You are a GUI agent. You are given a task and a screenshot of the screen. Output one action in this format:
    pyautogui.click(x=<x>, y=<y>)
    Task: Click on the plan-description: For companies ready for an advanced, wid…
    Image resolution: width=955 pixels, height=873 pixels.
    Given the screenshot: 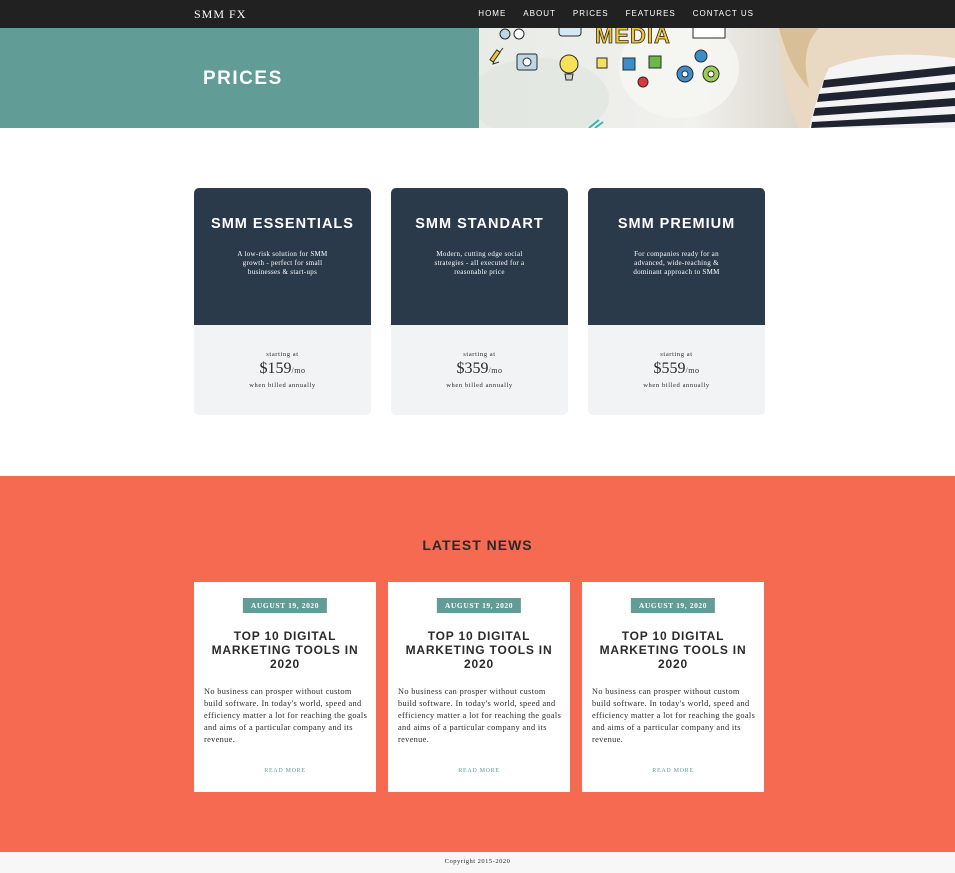 What is the action you would take?
    pyautogui.click(x=676, y=263)
    